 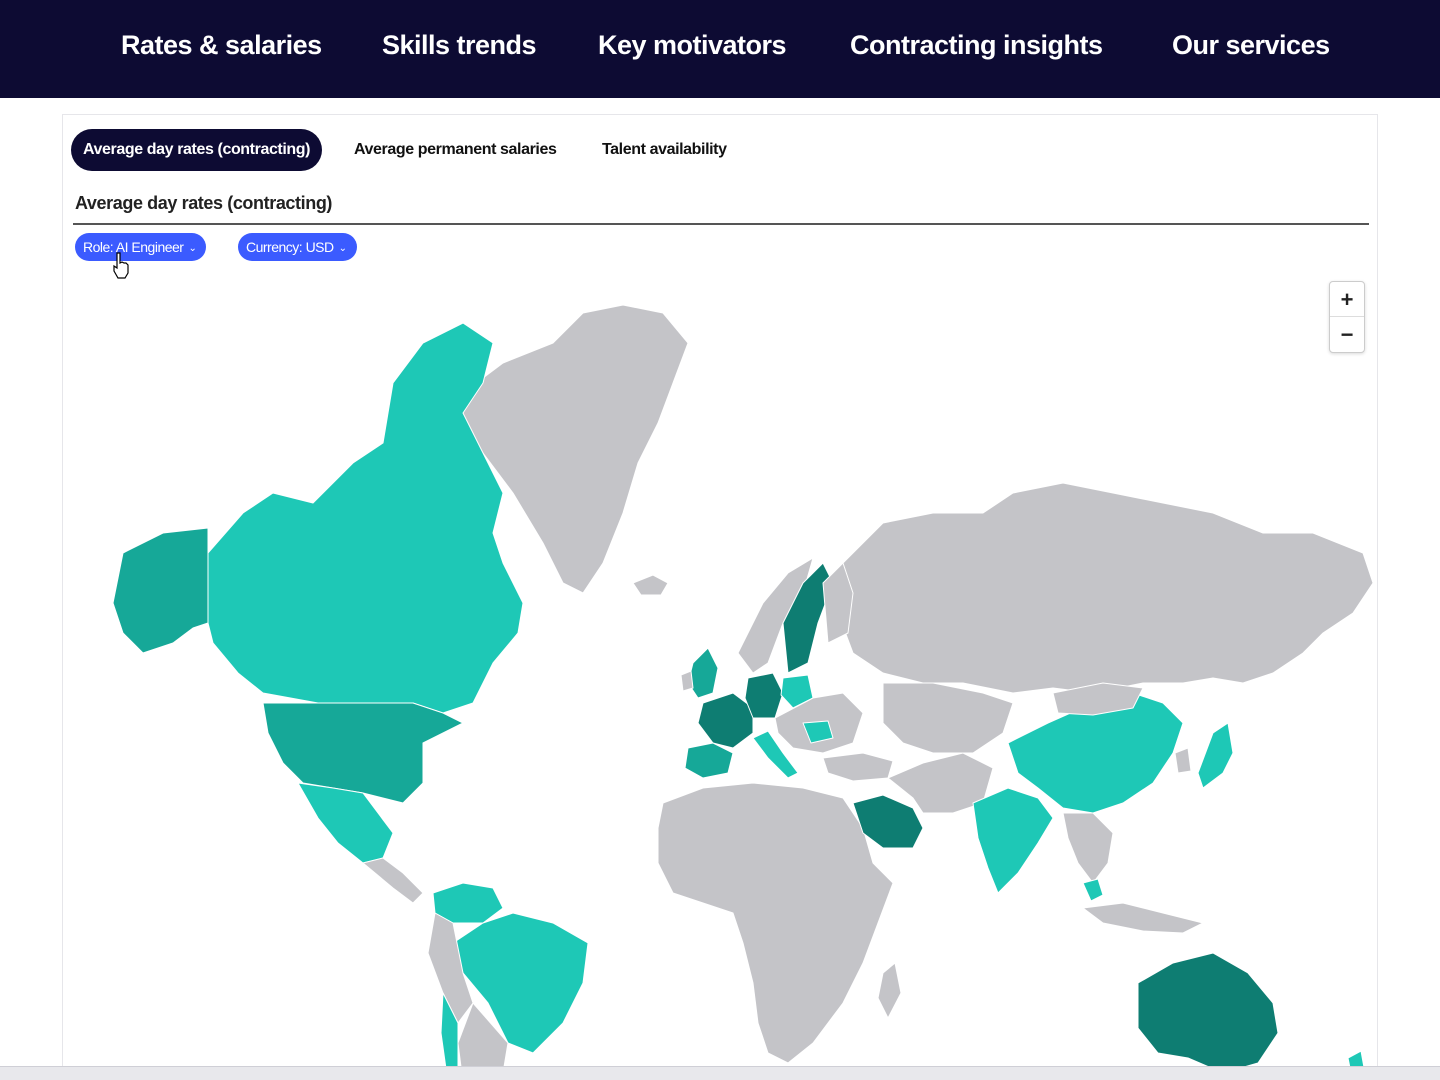 What do you see at coordinates (393, 880) in the screenshot?
I see `region-central-america` at bounding box center [393, 880].